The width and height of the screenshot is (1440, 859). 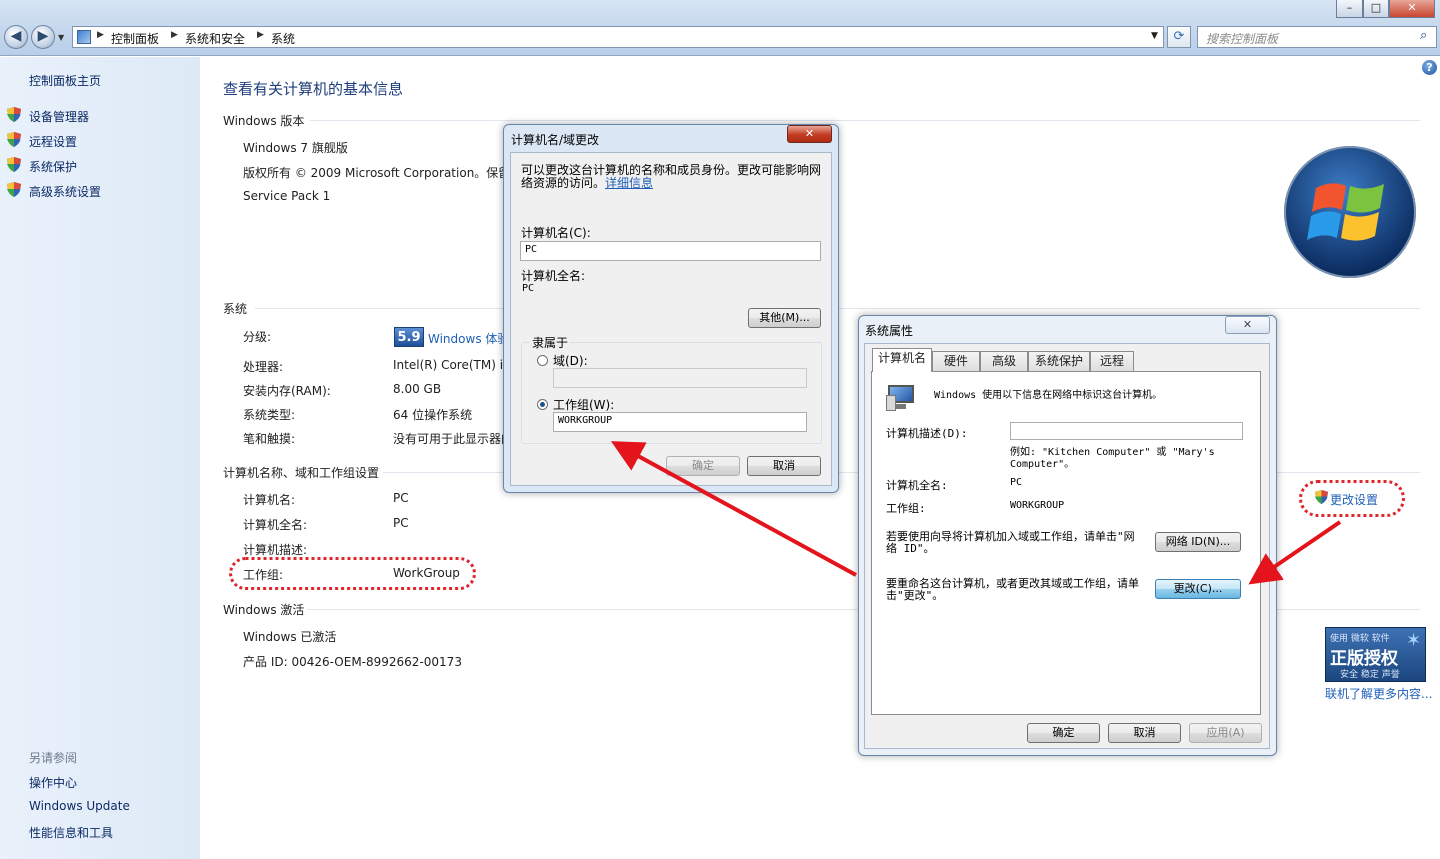 What do you see at coordinates (1423, 35) in the screenshot?
I see `search-icon: ⌕` at bounding box center [1423, 35].